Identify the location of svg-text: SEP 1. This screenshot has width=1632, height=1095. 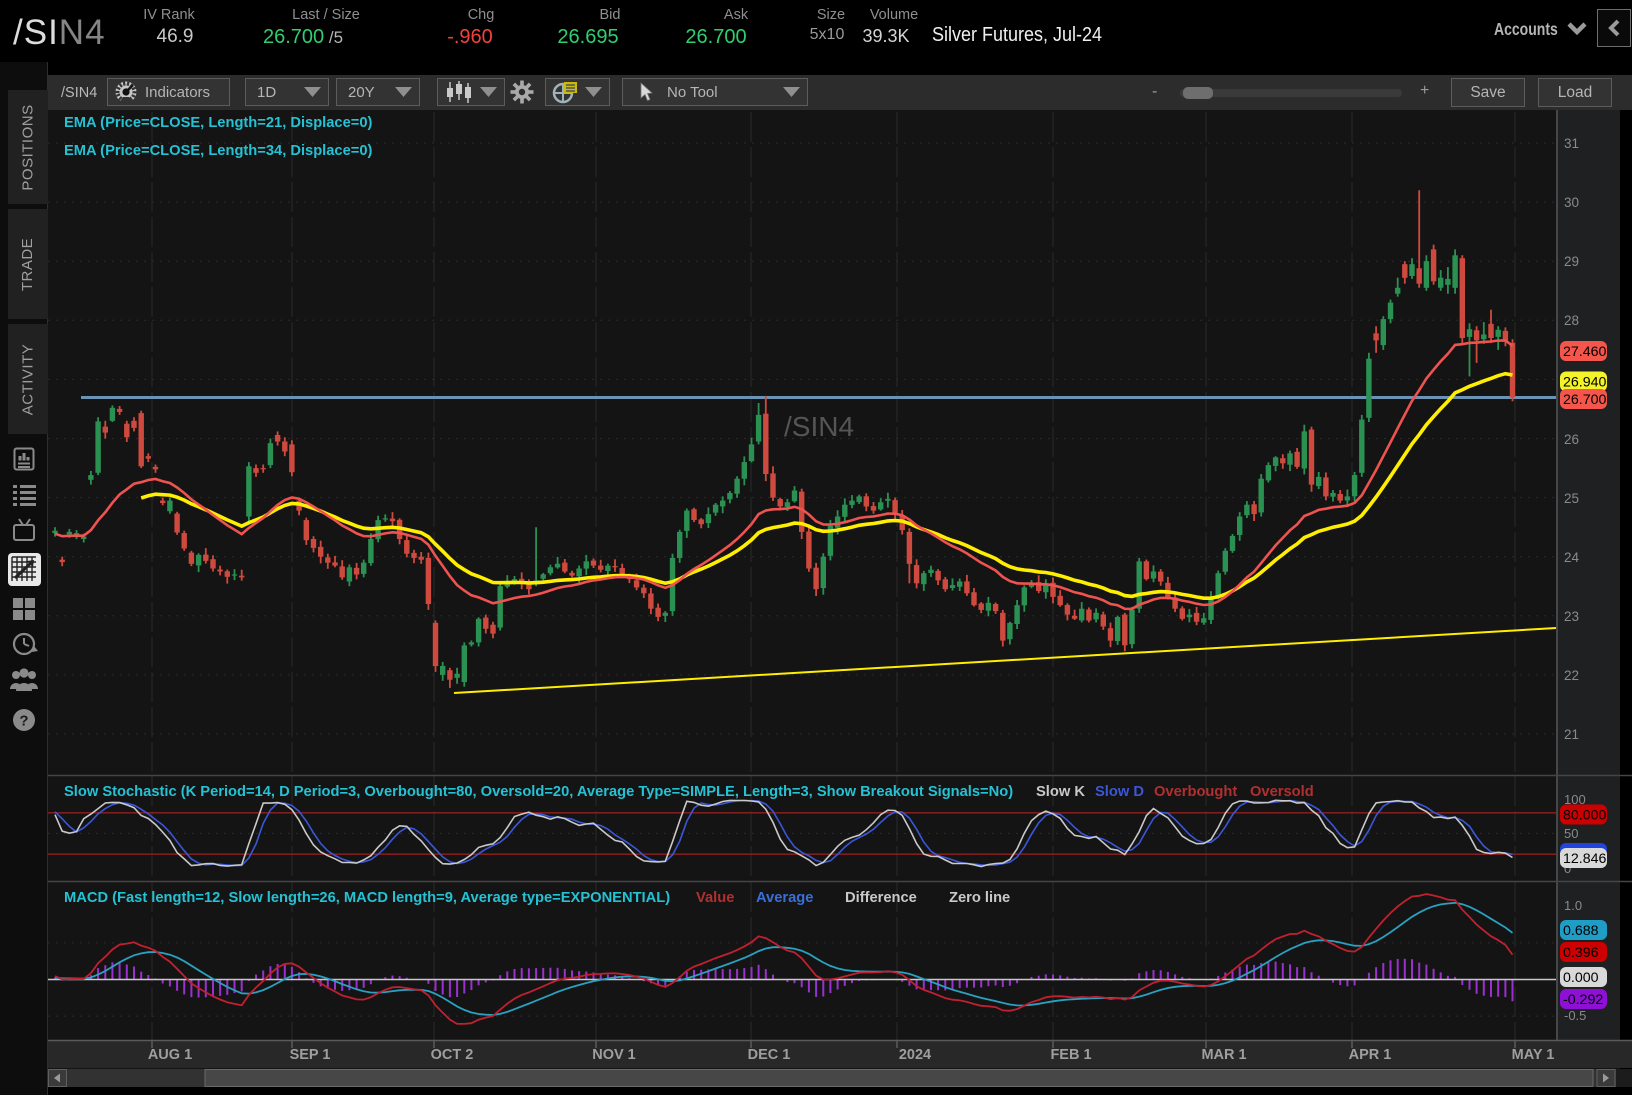
(310, 1055).